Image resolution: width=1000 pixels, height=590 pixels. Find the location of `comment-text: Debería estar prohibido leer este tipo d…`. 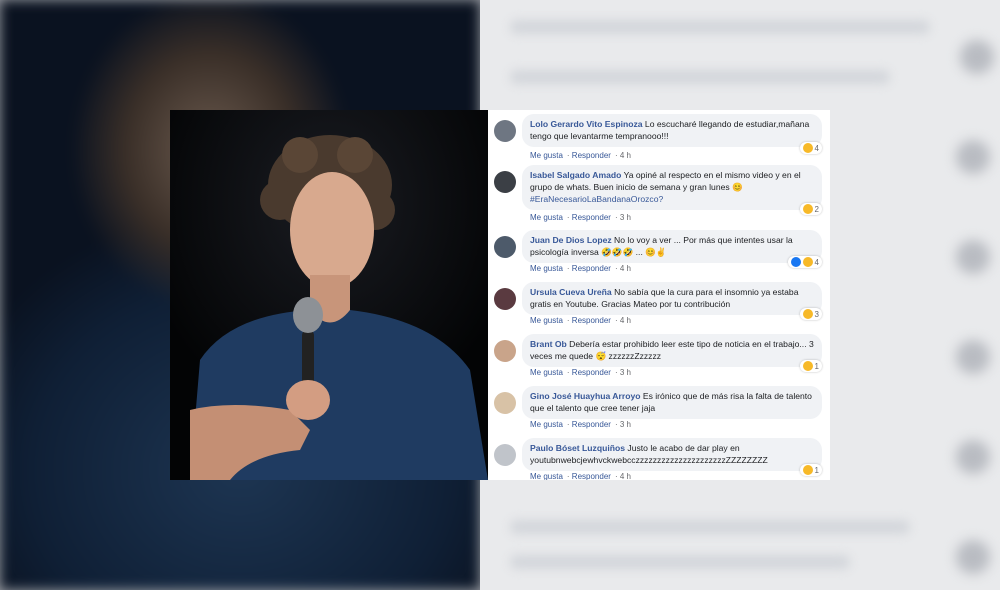

comment-text: Debería estar prohibido leer este tipo d… is located at coordinates (672, 350).